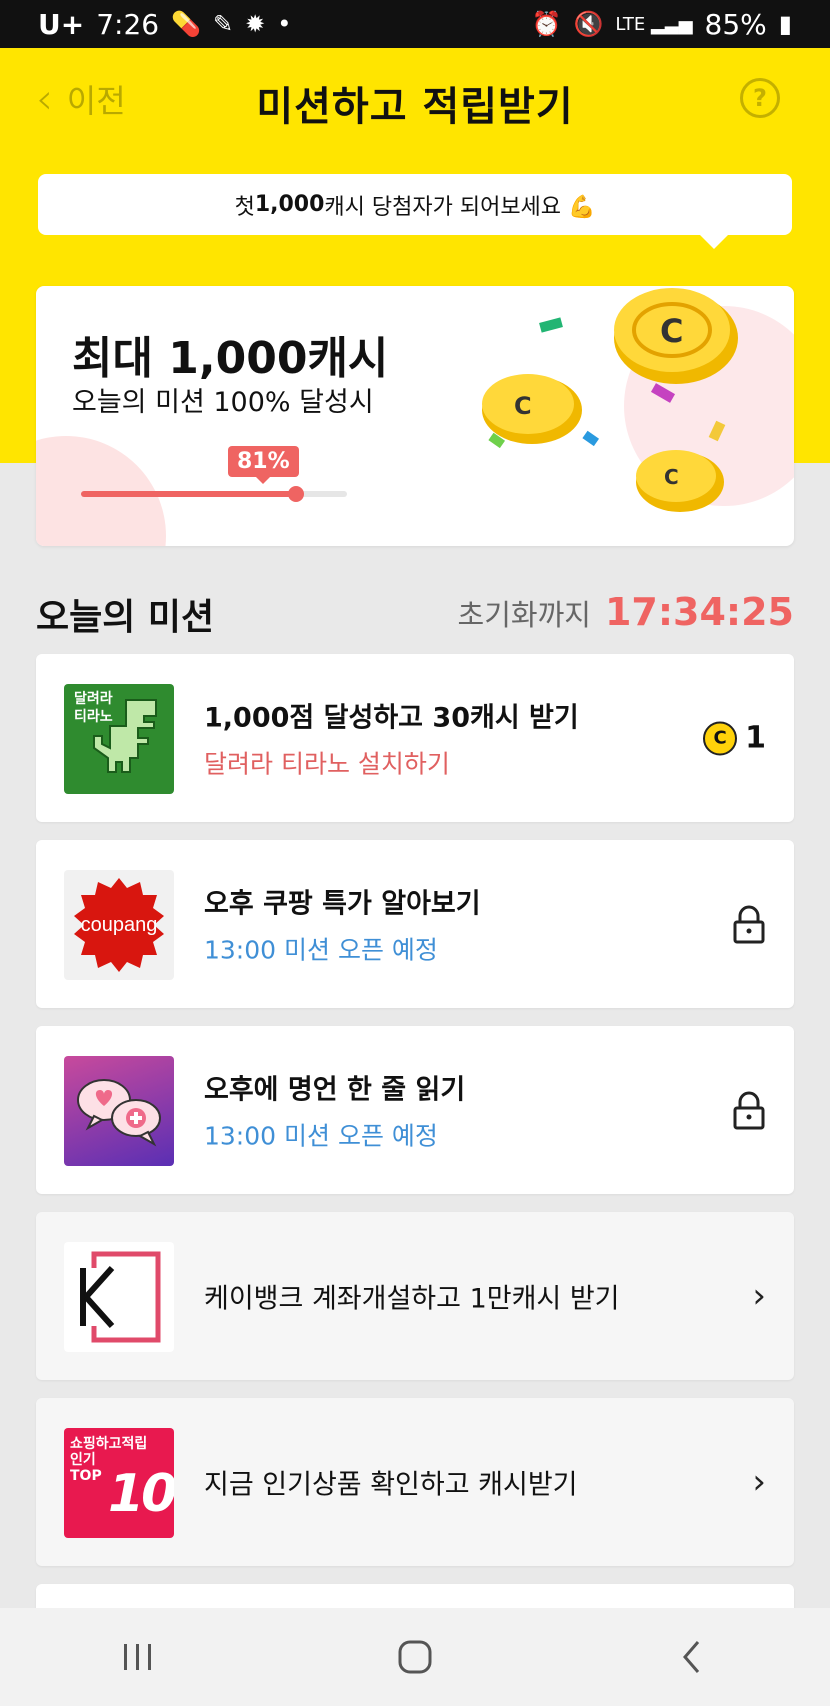  What do you see at coordinates (699, 612) in the screenshot?
I see `reset-timer: 17:34:25` at bounding box center [699, 612].